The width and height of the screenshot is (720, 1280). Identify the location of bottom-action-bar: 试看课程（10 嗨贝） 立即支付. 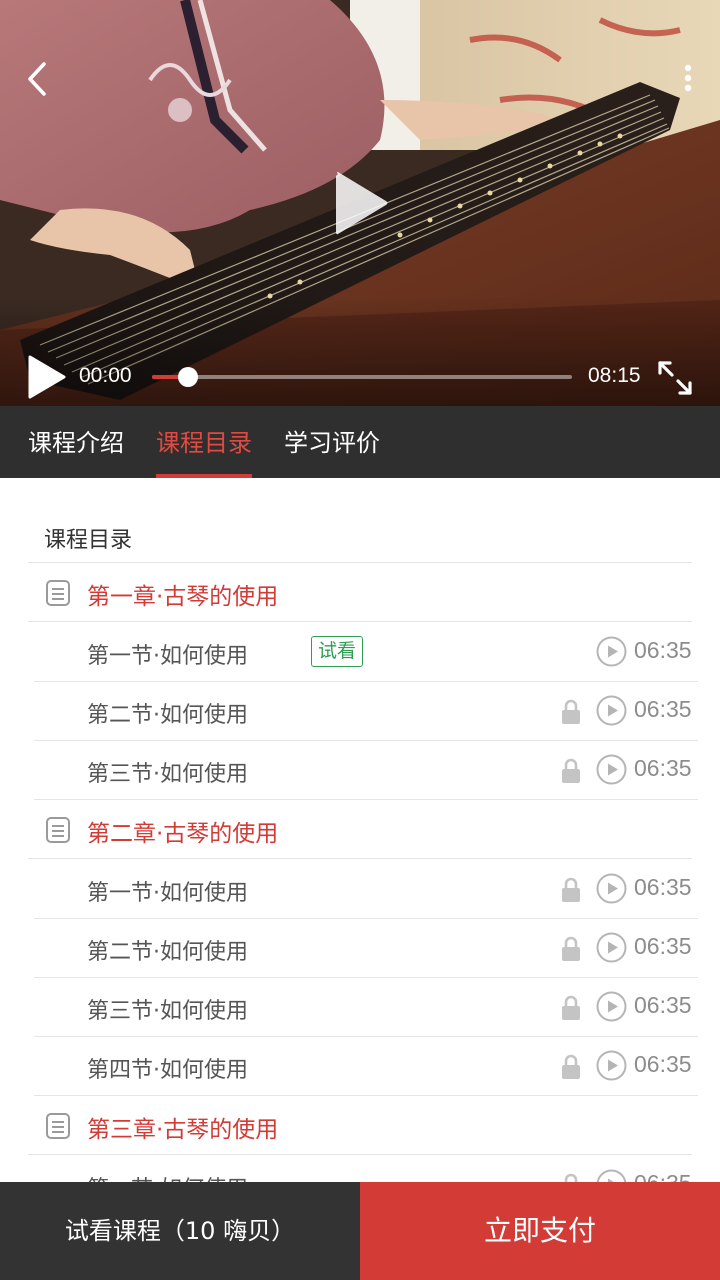
(360, 1231).